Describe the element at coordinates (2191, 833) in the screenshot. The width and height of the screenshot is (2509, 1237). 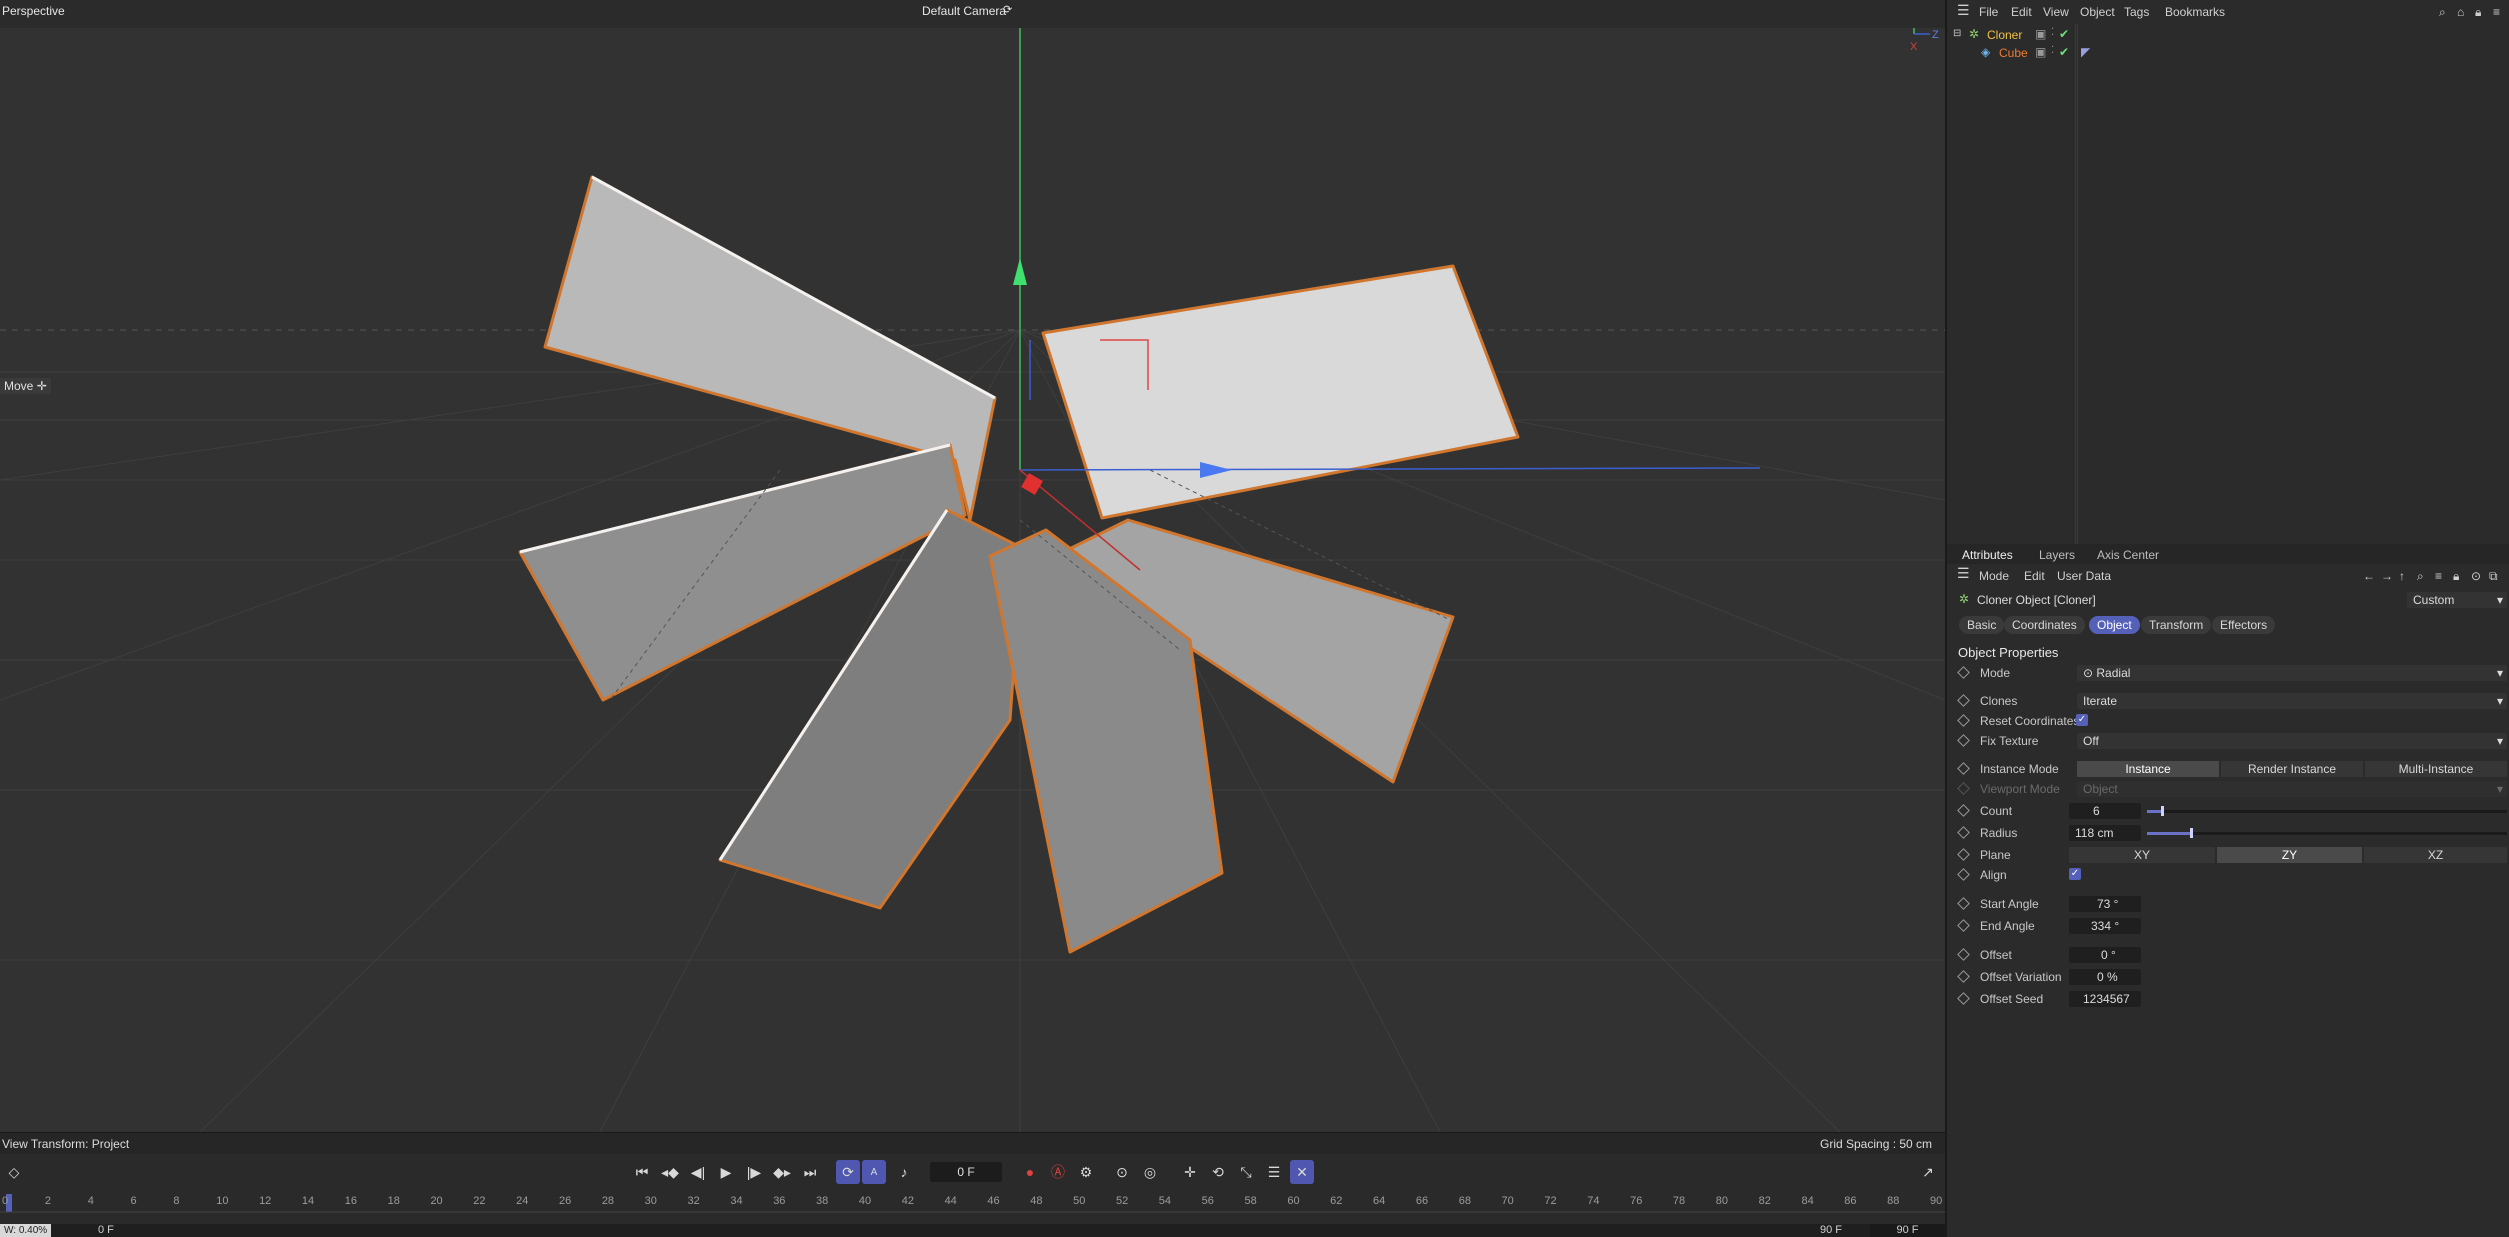
I see `radius-slider-knob` at that location.